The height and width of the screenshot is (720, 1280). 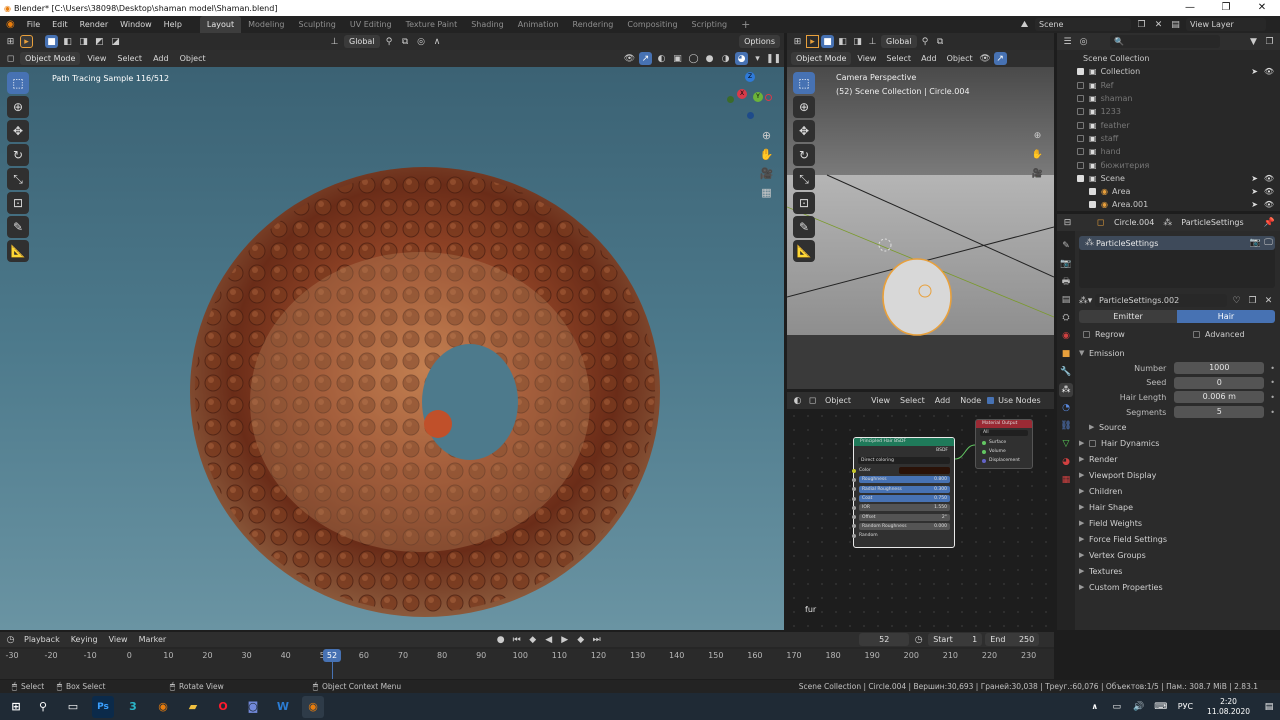 I want to click on render-tab-icon: 📷, so click(x=1066, y=264).